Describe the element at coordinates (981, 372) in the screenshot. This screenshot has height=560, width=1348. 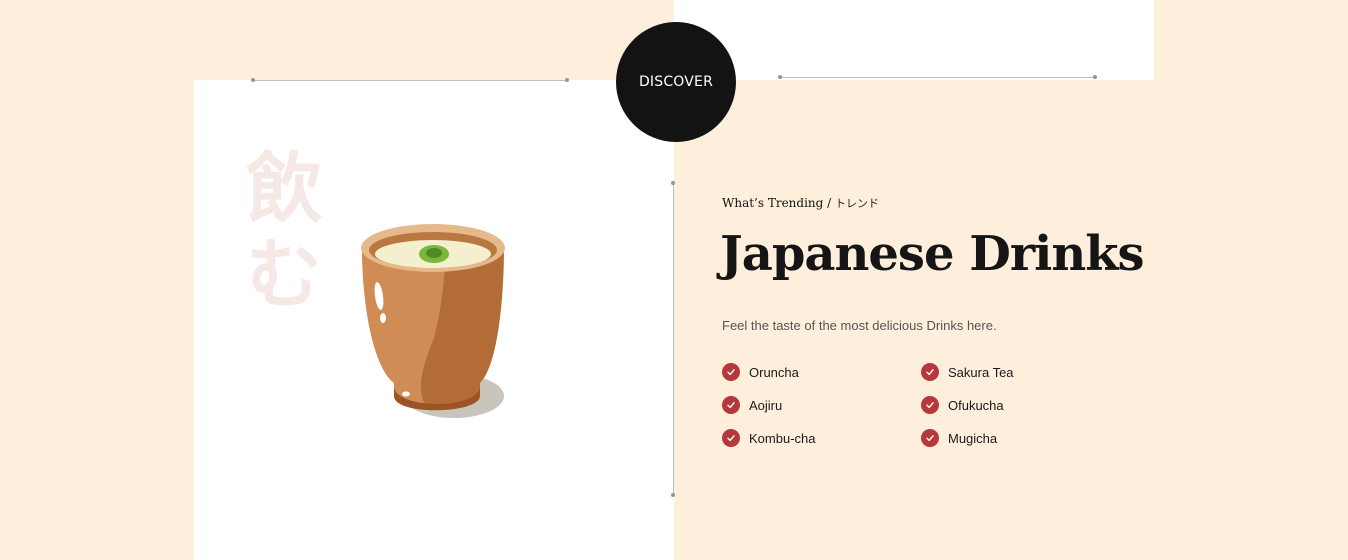
I see `list-item-label: Sakura Tea` at that location.